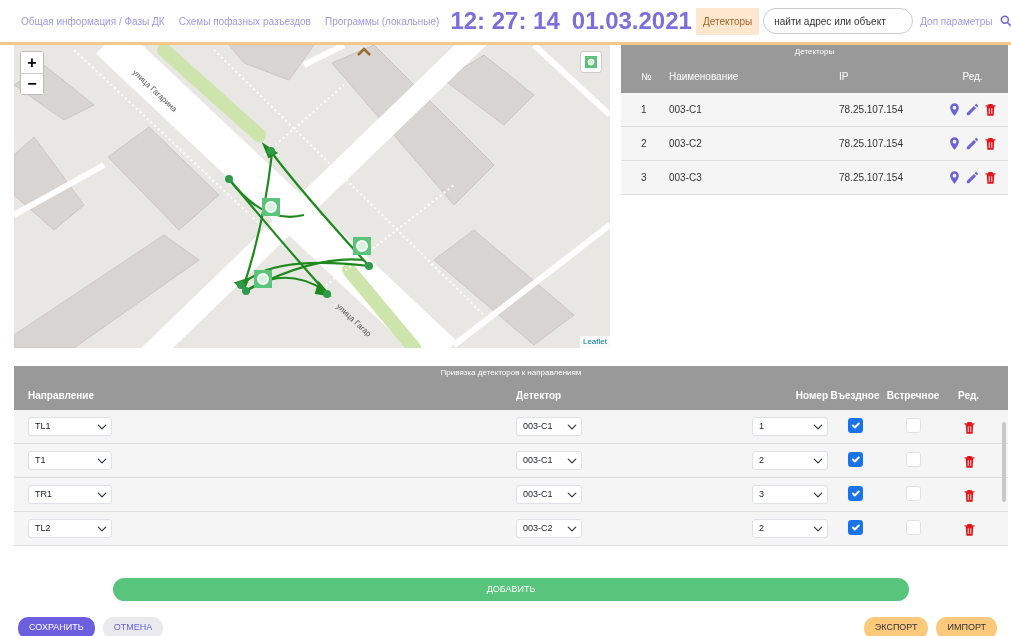 This screenshot has width=1011, height=636. I want to click on table-cell-text: 2, so click(644, 144).